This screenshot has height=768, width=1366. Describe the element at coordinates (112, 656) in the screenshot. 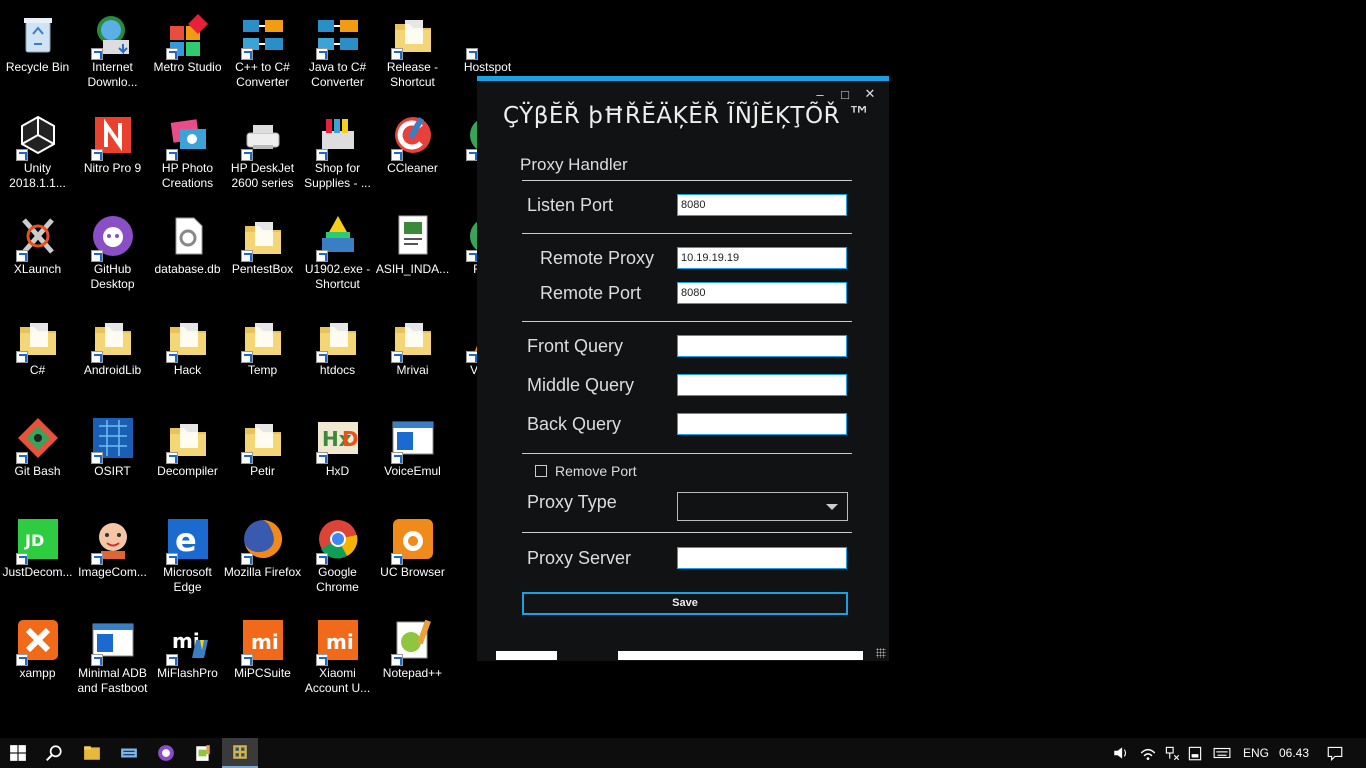

I see `desktop-icon: Minimal ADB and Fastboot` at that location.